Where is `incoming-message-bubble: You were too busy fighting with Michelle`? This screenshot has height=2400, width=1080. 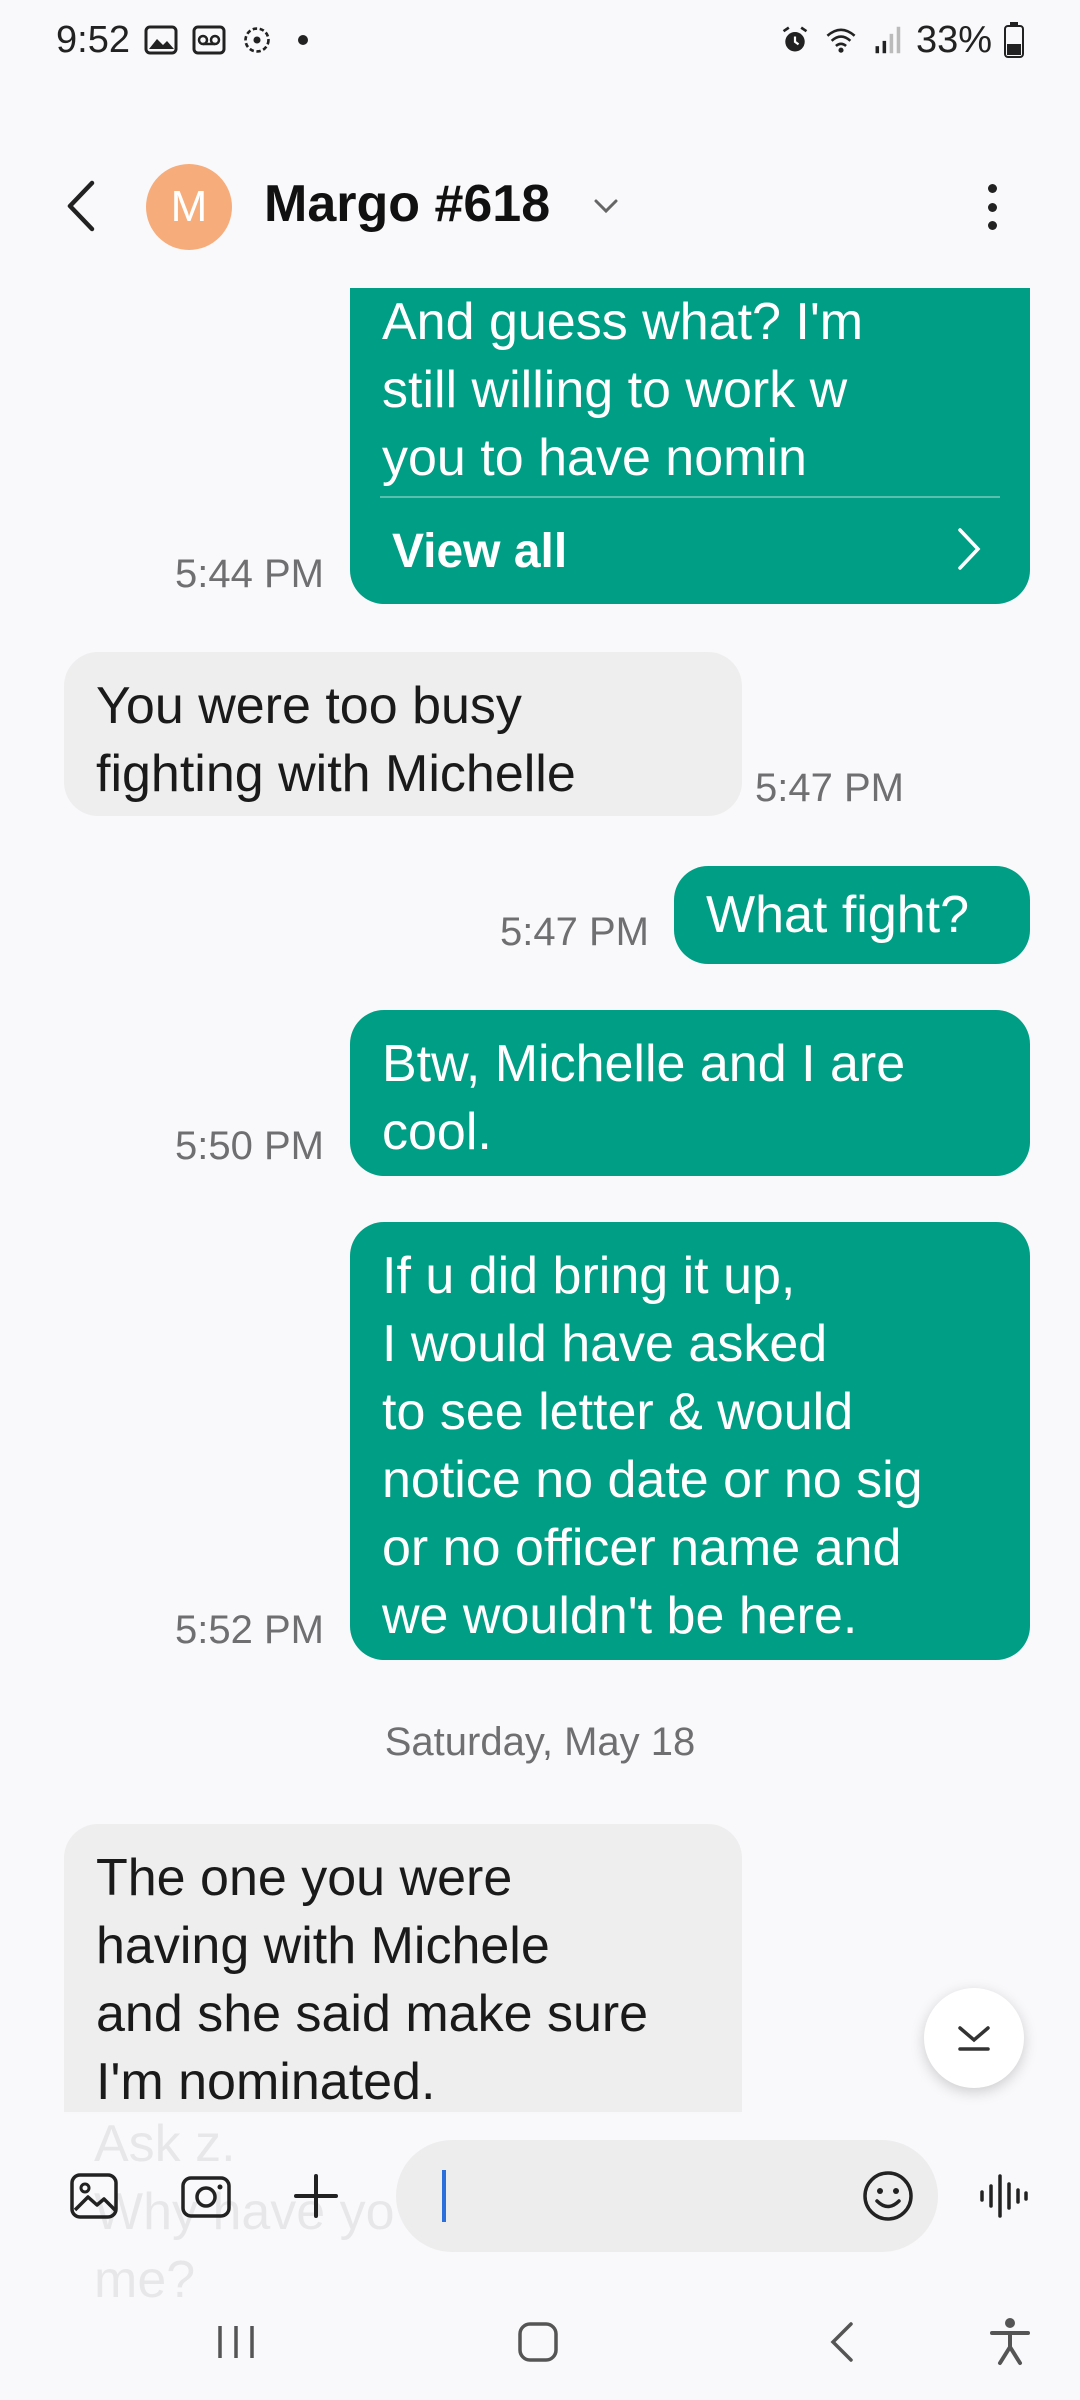 incoming-message-bubble: You were too busy fighting with Michelle is located at coordinates (403, 734).